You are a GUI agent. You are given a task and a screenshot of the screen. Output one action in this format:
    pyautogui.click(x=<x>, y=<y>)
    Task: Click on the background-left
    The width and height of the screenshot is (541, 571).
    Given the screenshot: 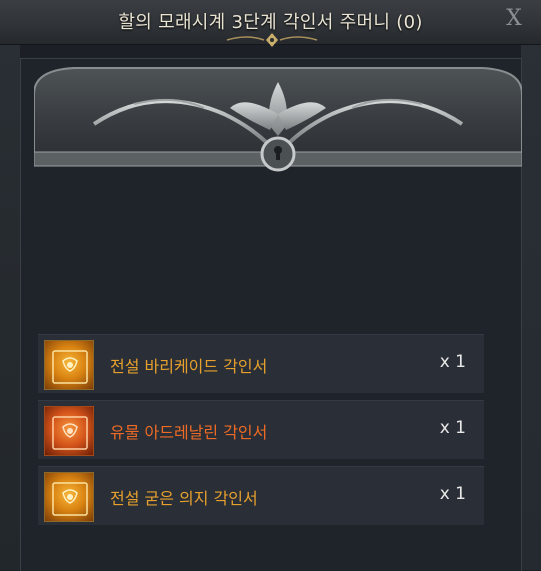 What is the action you would take?
    pyautogui.click(x=10, y=285)
    